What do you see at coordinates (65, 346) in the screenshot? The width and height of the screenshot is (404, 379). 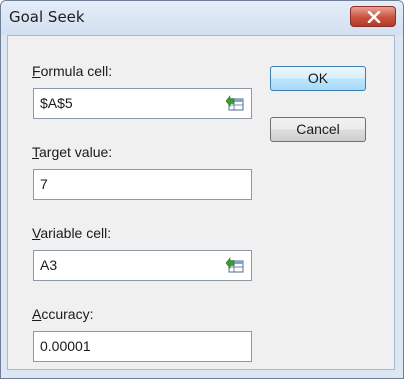 I see `accuracy-value: 0.00001` at bounding box center [65, 346].